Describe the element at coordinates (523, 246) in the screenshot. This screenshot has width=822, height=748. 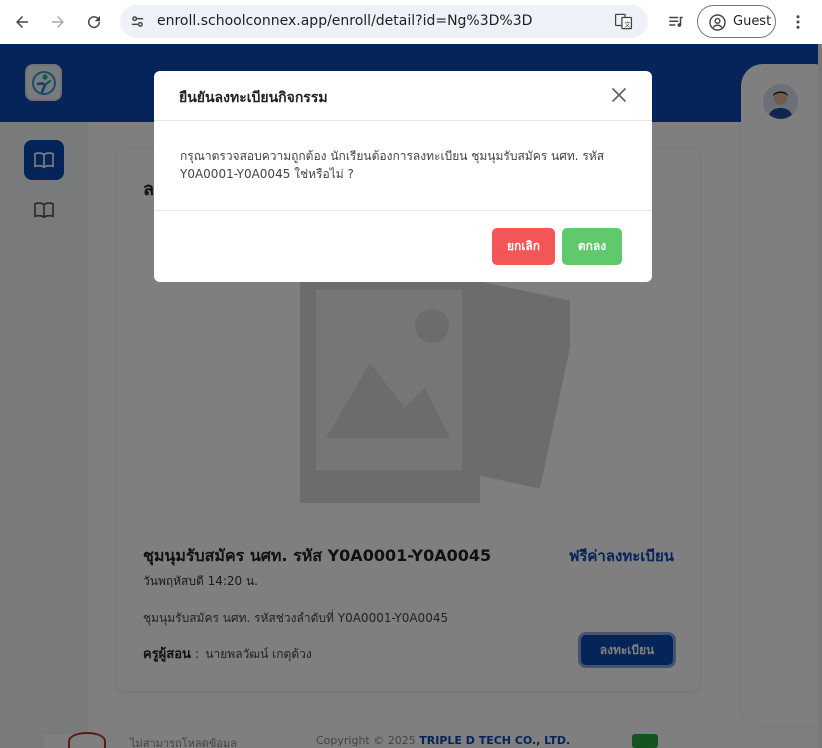
I see `cancel-button: ยกเลิก` at that location.